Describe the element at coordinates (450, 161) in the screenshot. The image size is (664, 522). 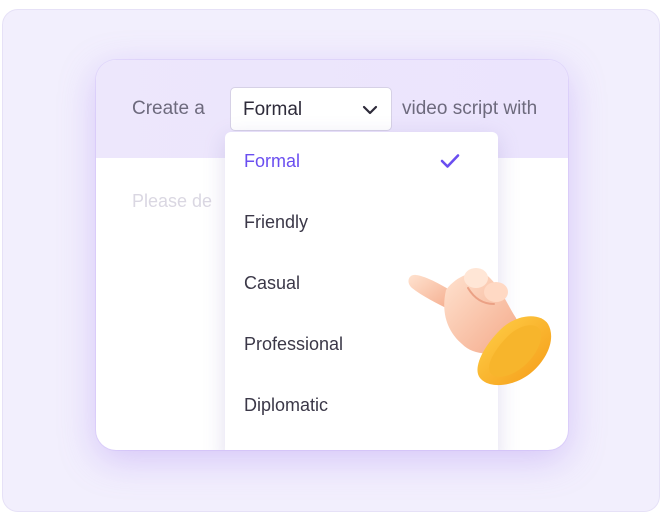
I see `check-icon` at that location.